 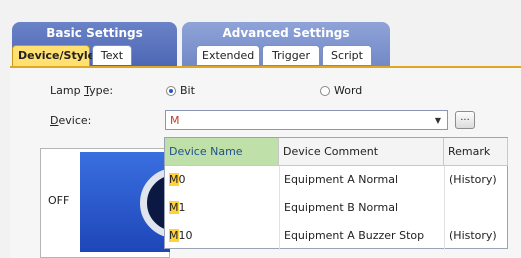 What do you see at coordinates (177, 207) in the screenshot?
I see `device-name-cell: M1` at bounding box center [177, 207].